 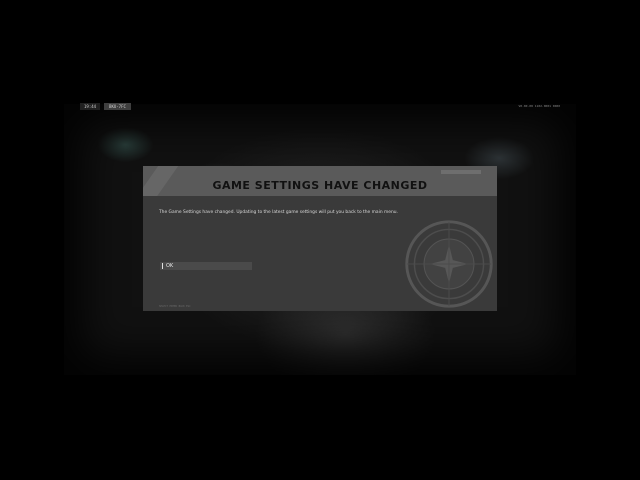 I want to click on ok-button-label: OK, so click(x=170, y=266).